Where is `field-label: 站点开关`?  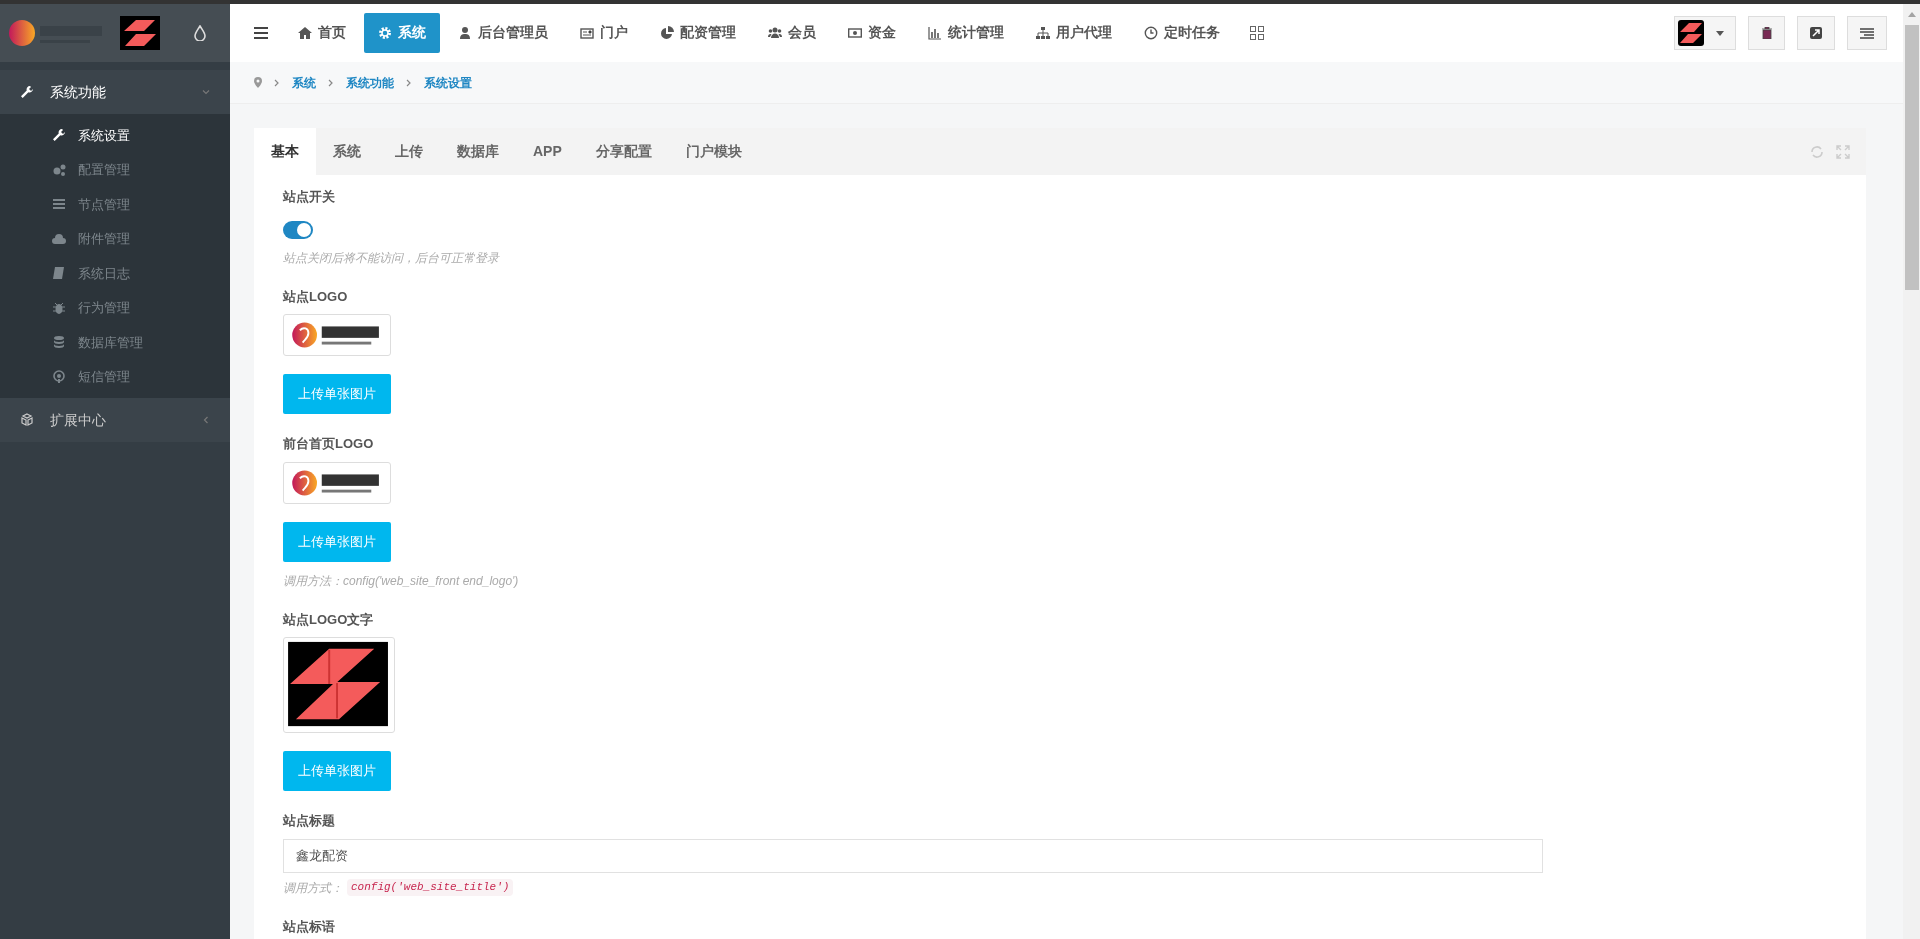
field-label: 站点开关 is located at coordinates (309, 197).